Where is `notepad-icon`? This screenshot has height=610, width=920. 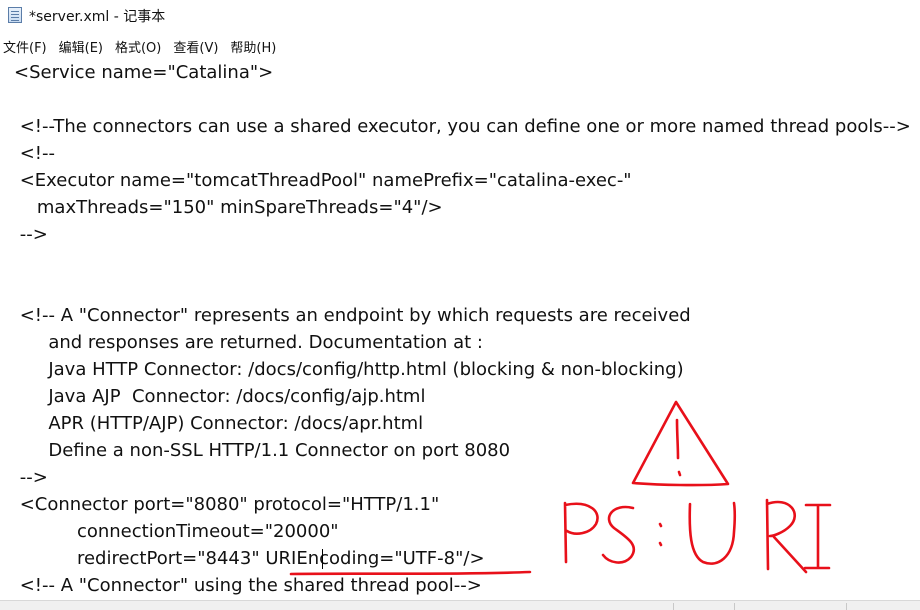
notepad-icon is located at coordinates (15, 15).